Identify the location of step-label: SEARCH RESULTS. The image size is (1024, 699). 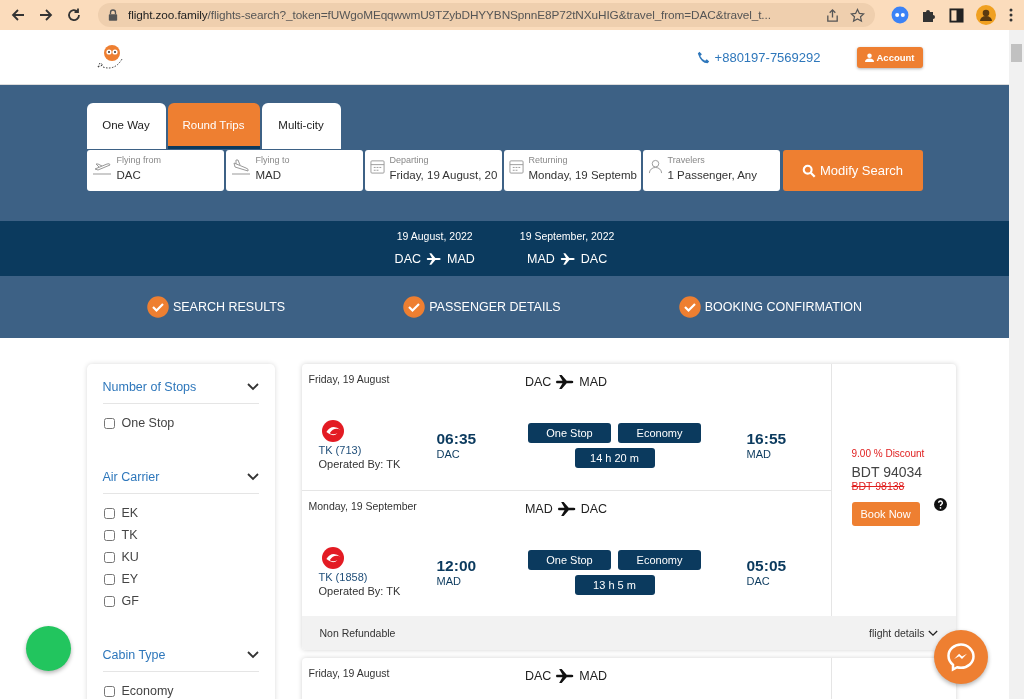
(229, 307).